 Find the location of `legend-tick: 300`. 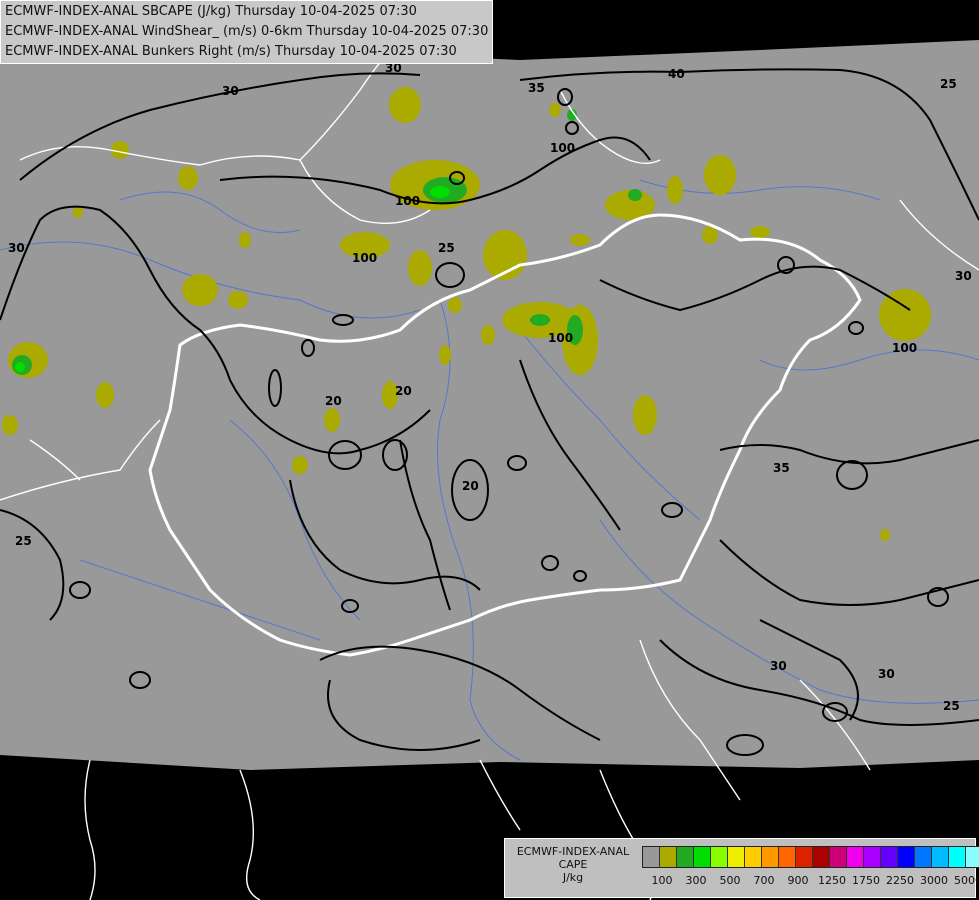

legend-tick: 300 is located at coordinates (696, 880).